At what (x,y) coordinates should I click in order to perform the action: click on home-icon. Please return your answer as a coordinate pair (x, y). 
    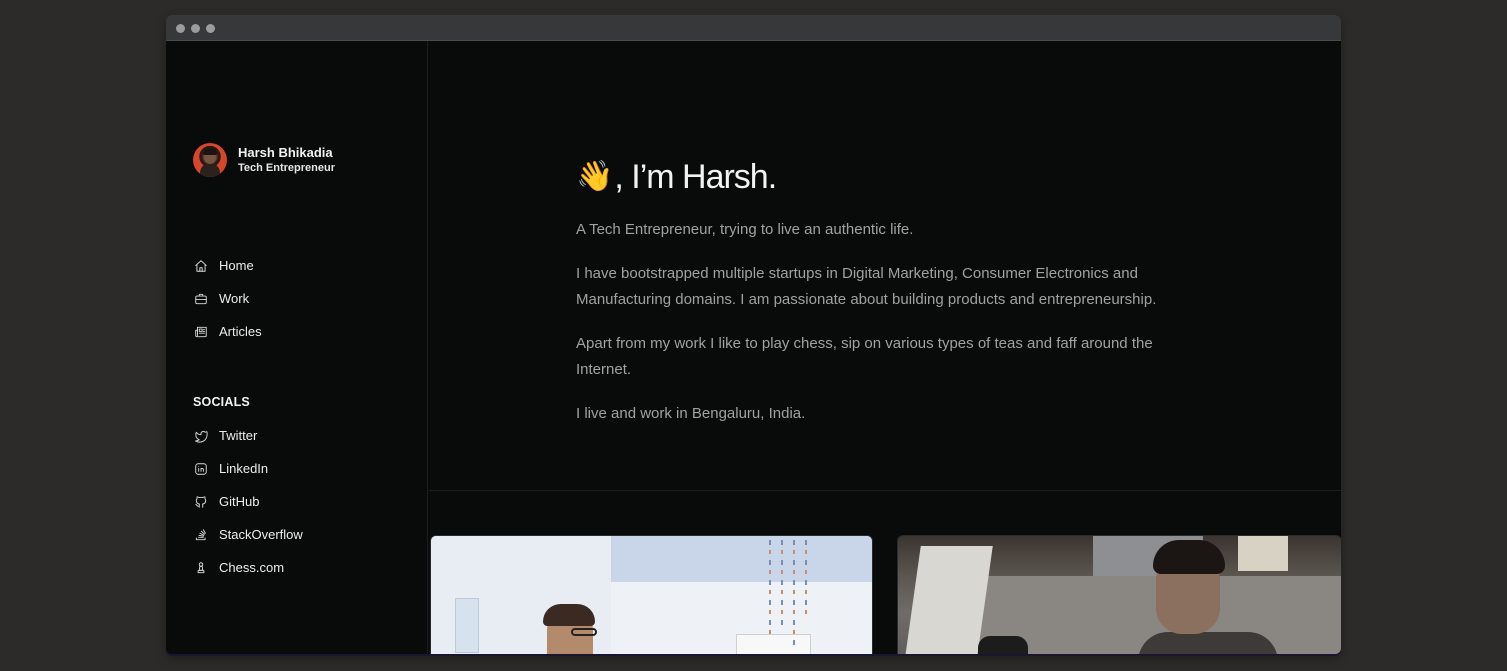
    Looking at the image, I should click on (200, 265).